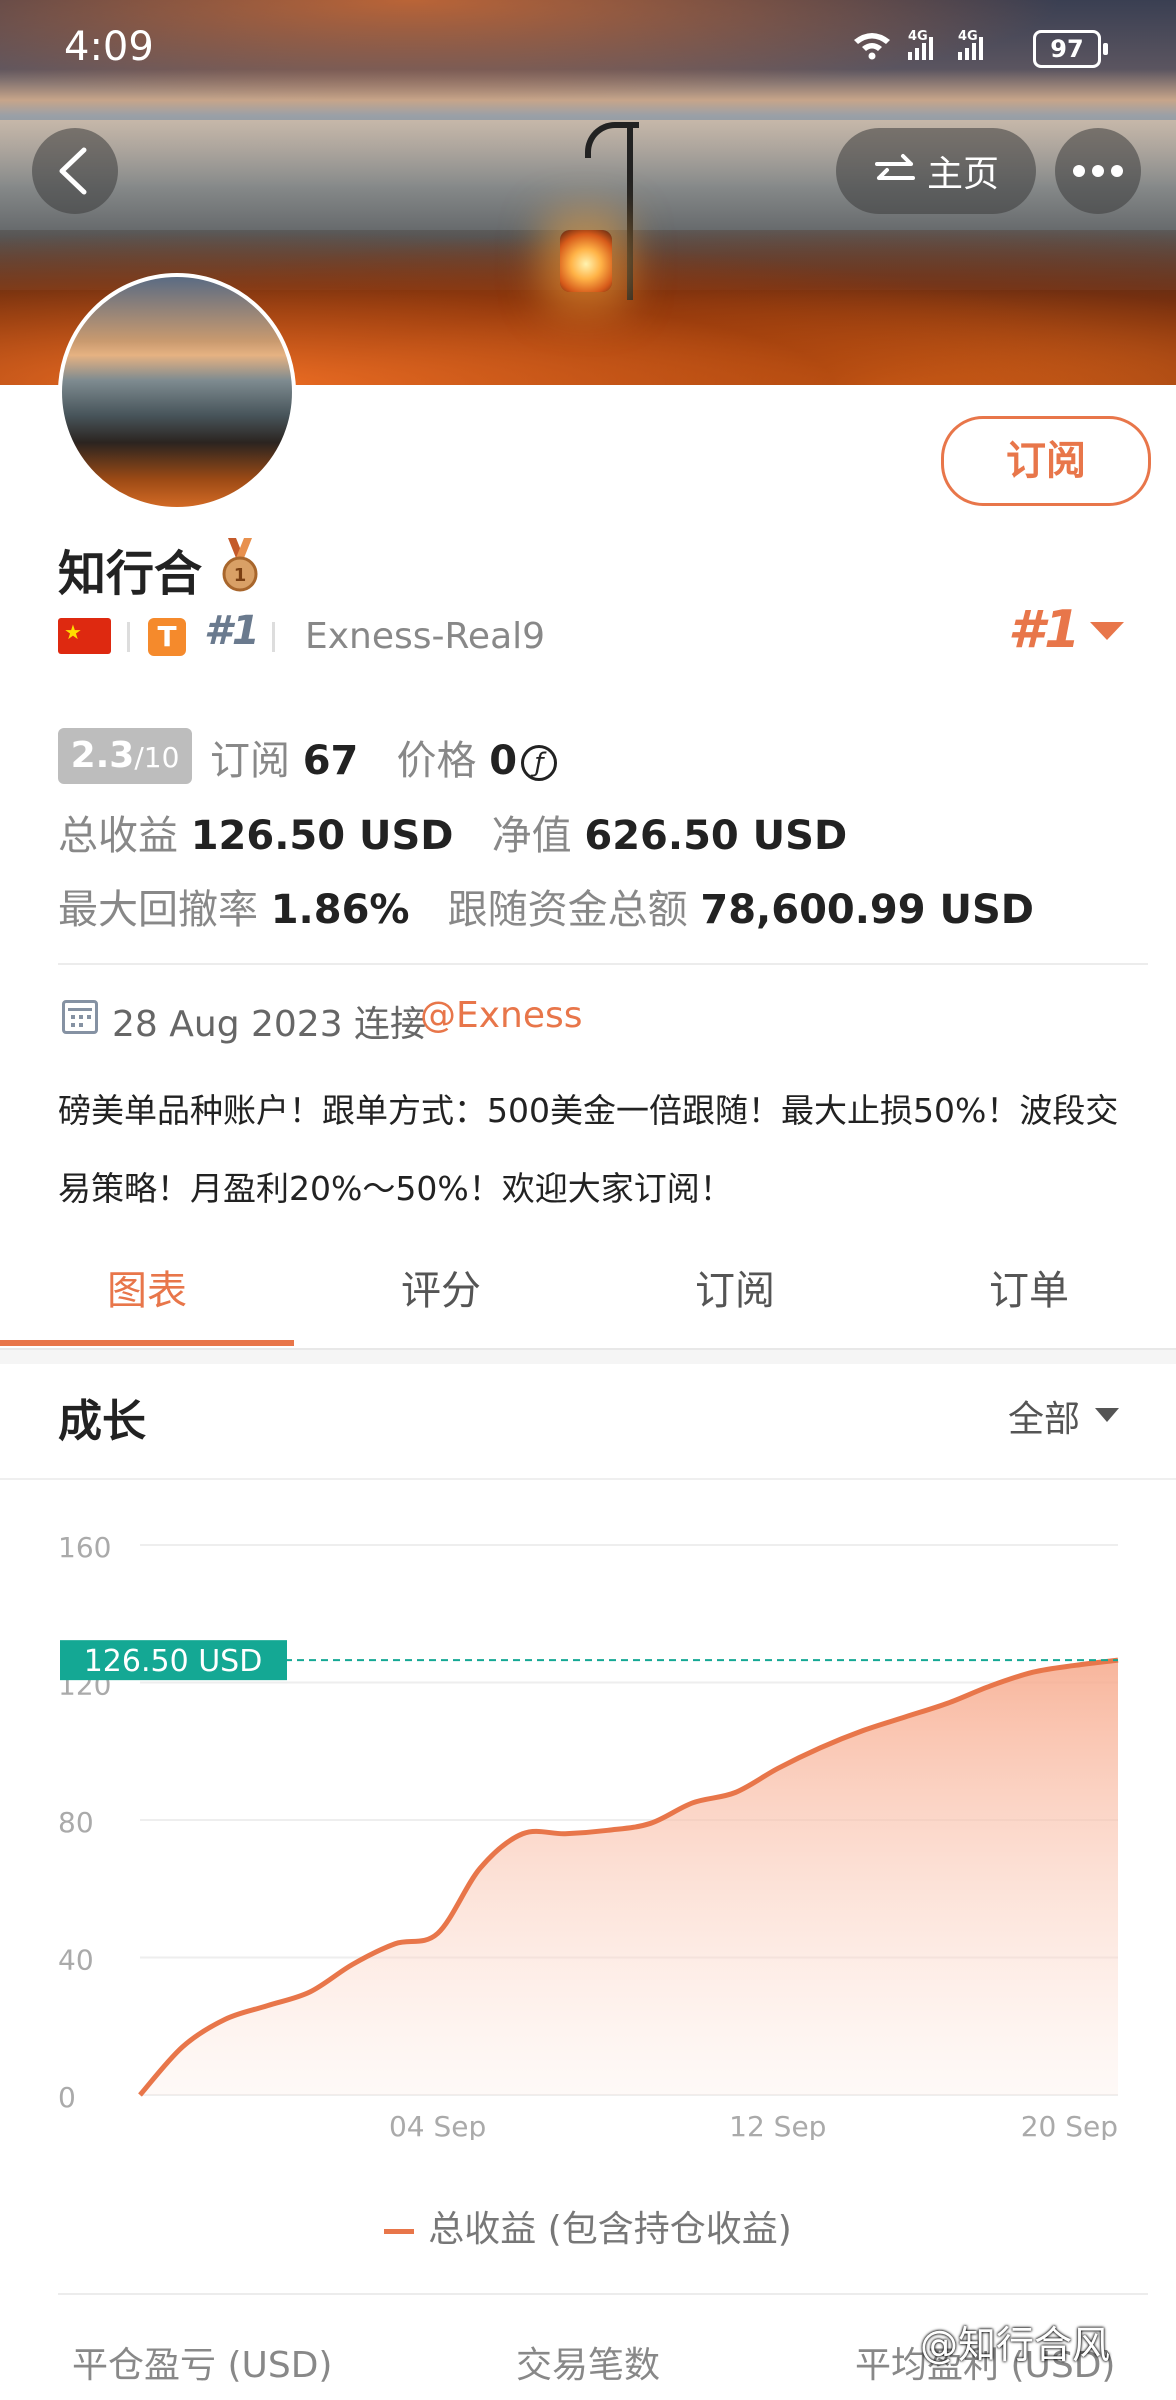  What do you see at coordinates (453, 836) in the screenshot?
I see `profit-stat: 总收益 126.50 USD 净值 626.50 USD` at bounding box center [453, 836].